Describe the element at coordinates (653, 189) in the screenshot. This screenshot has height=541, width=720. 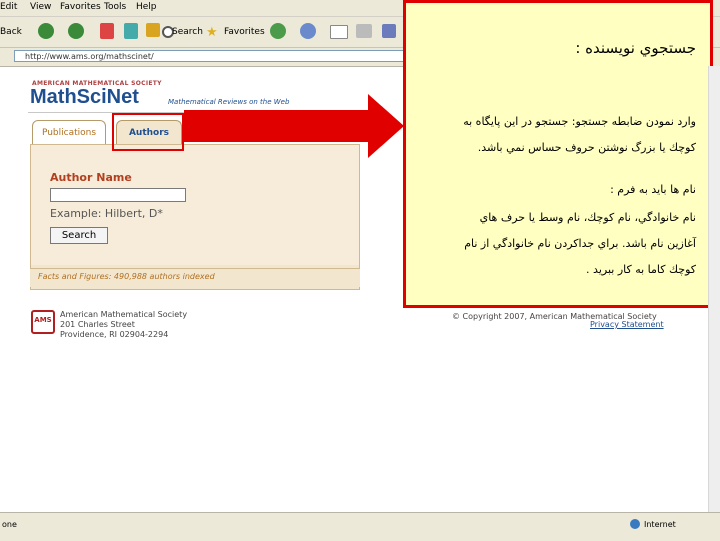
I see `annotation-line-3: نام ها بايد به فرم :` at that location.